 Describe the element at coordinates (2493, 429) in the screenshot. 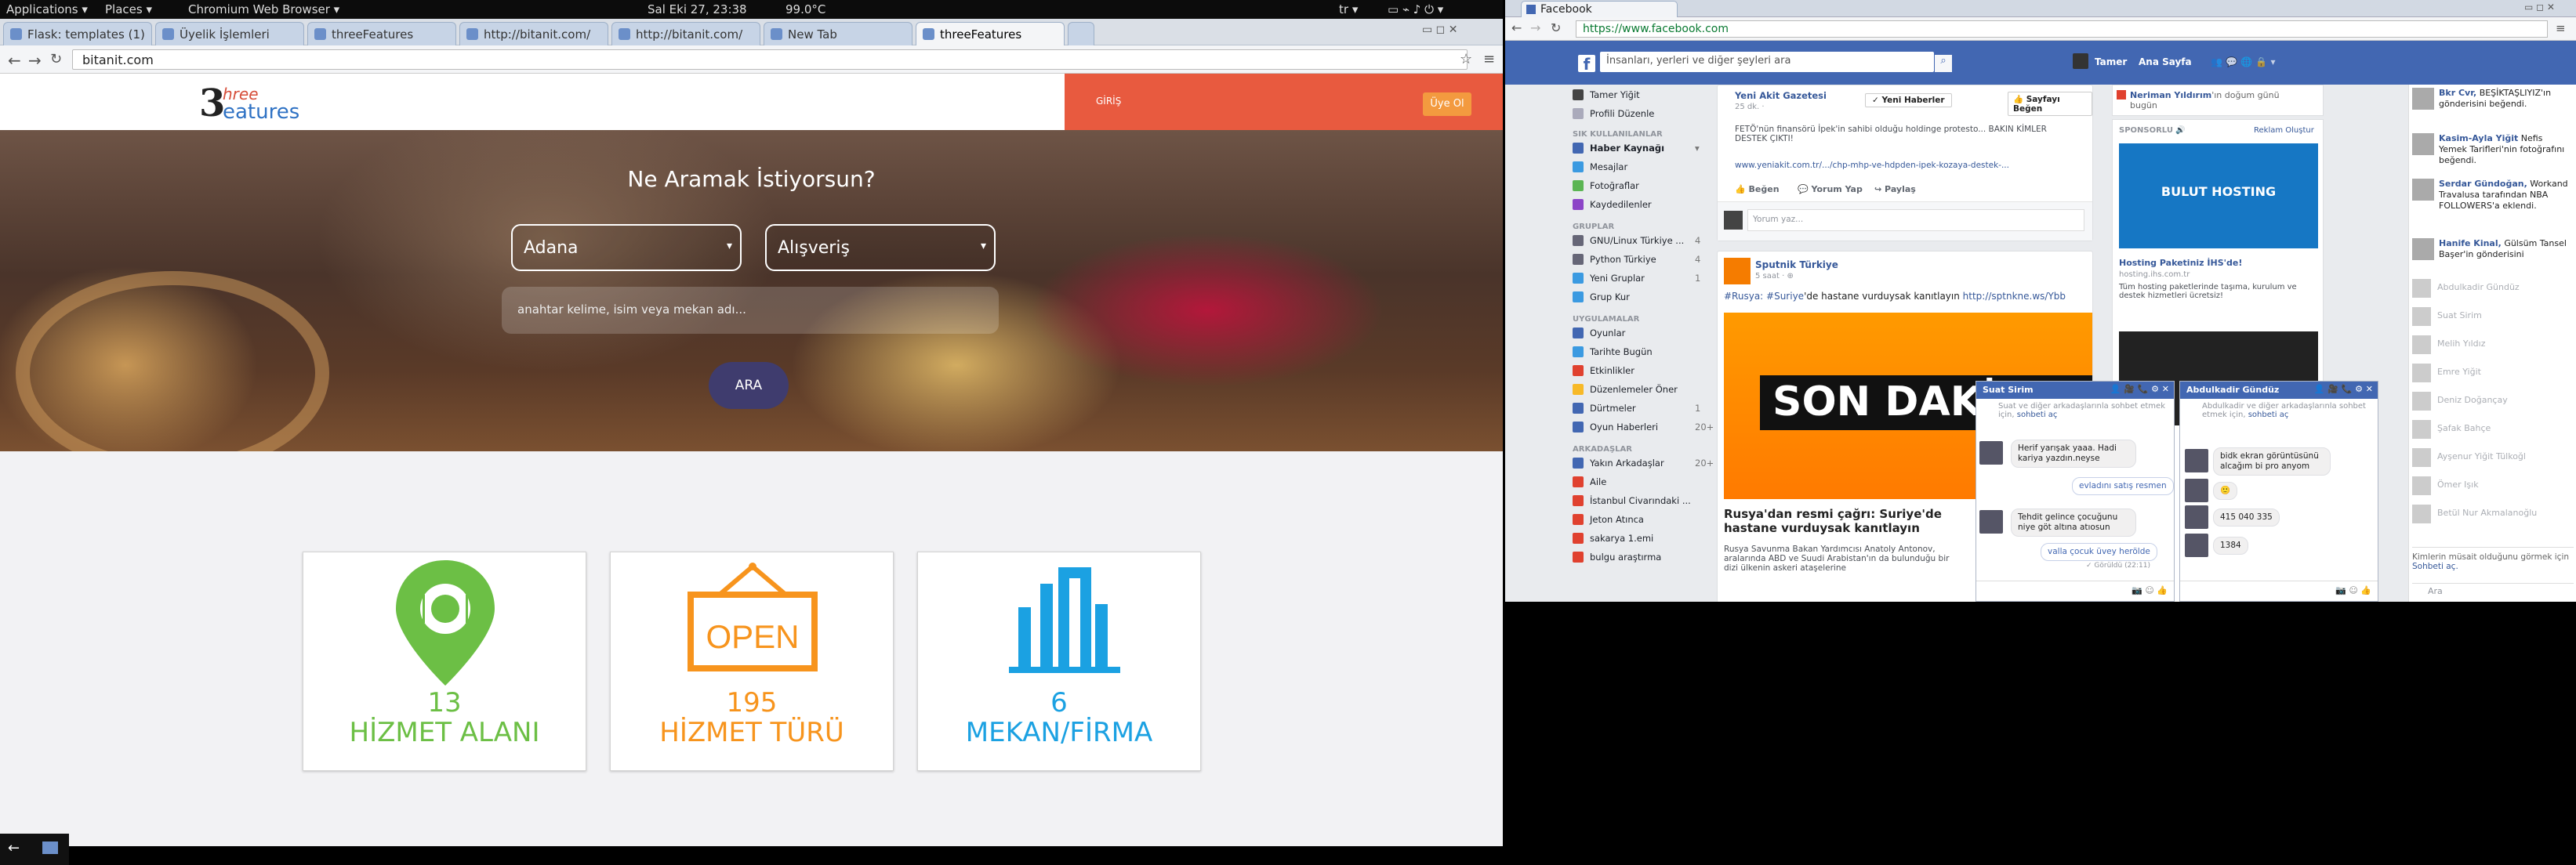

I see `contact-item: Şafak Bahçe` at that location.